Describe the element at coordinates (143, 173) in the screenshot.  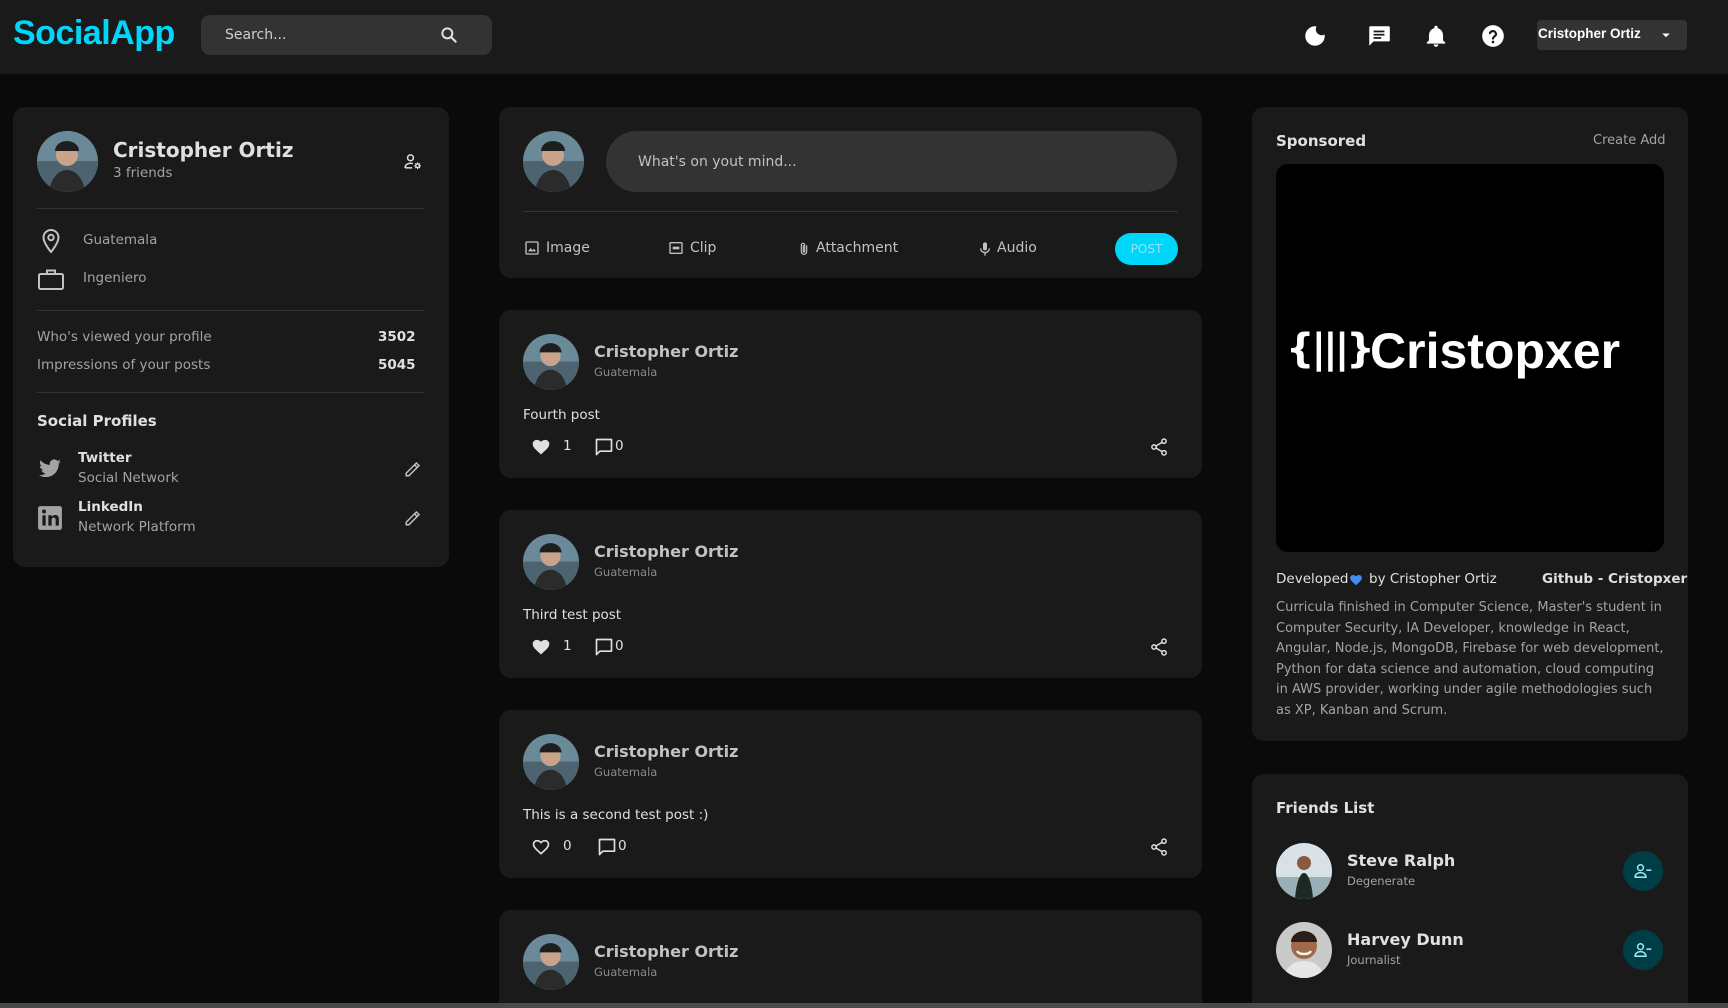
I see `profile-friends-count: 3 friends` at that location.